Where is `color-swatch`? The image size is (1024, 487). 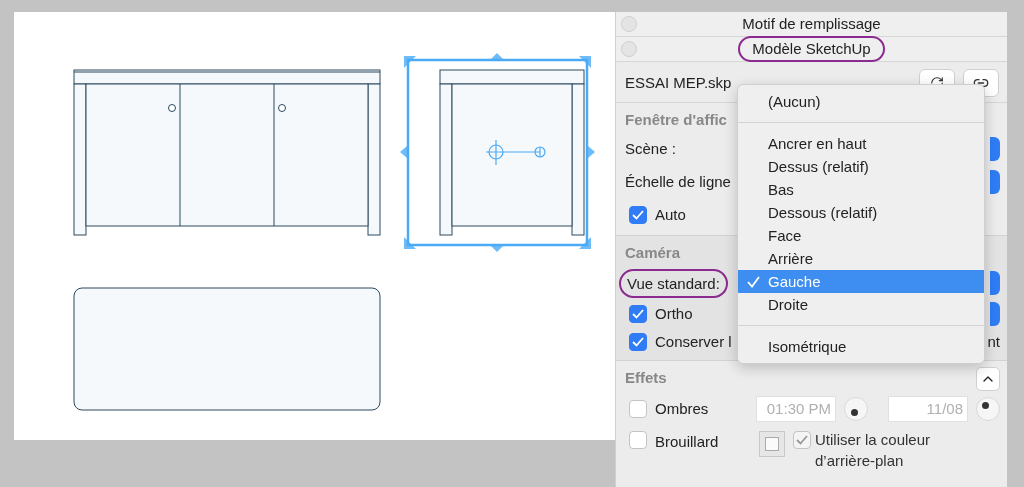
color-swatch is located at coordinates (772, 444).